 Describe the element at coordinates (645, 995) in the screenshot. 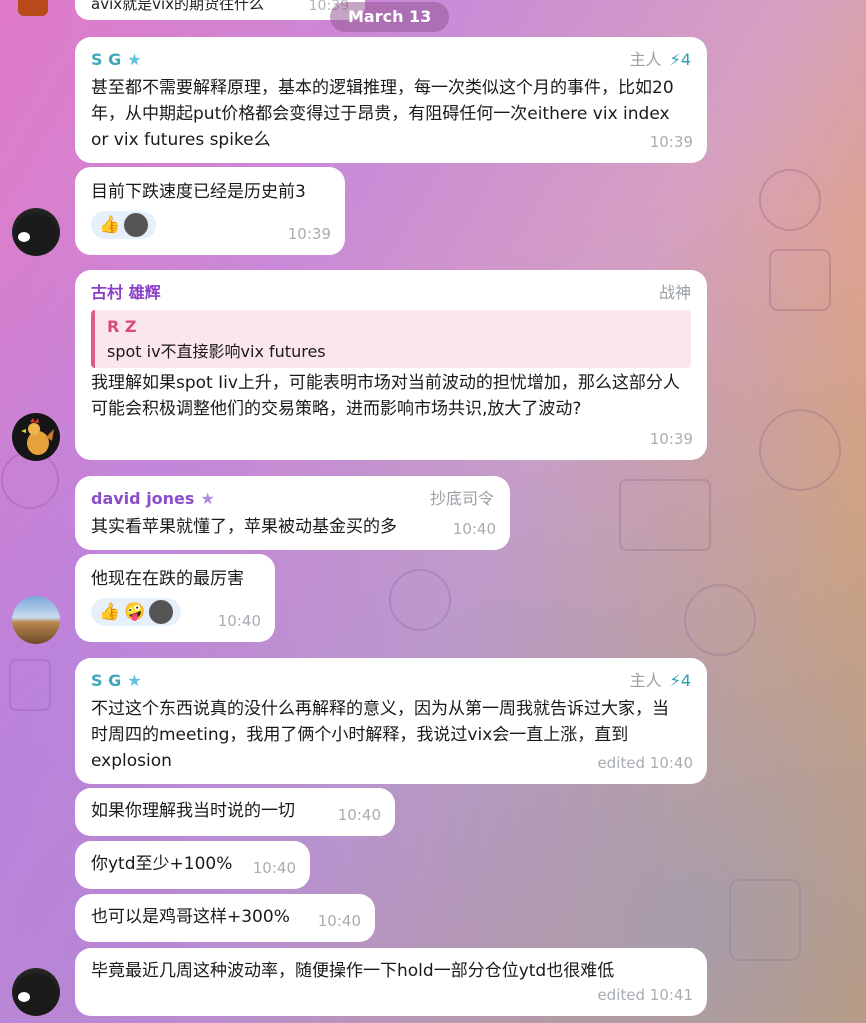

I see `message-time: edited 10:41` at that location.